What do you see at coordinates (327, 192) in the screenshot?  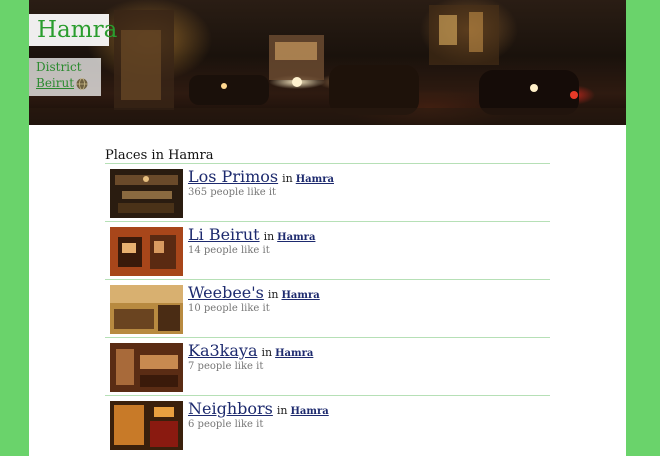 I see `list-item: Los Primos in Hamra 365 people like it` at bounding box center [327, 192].